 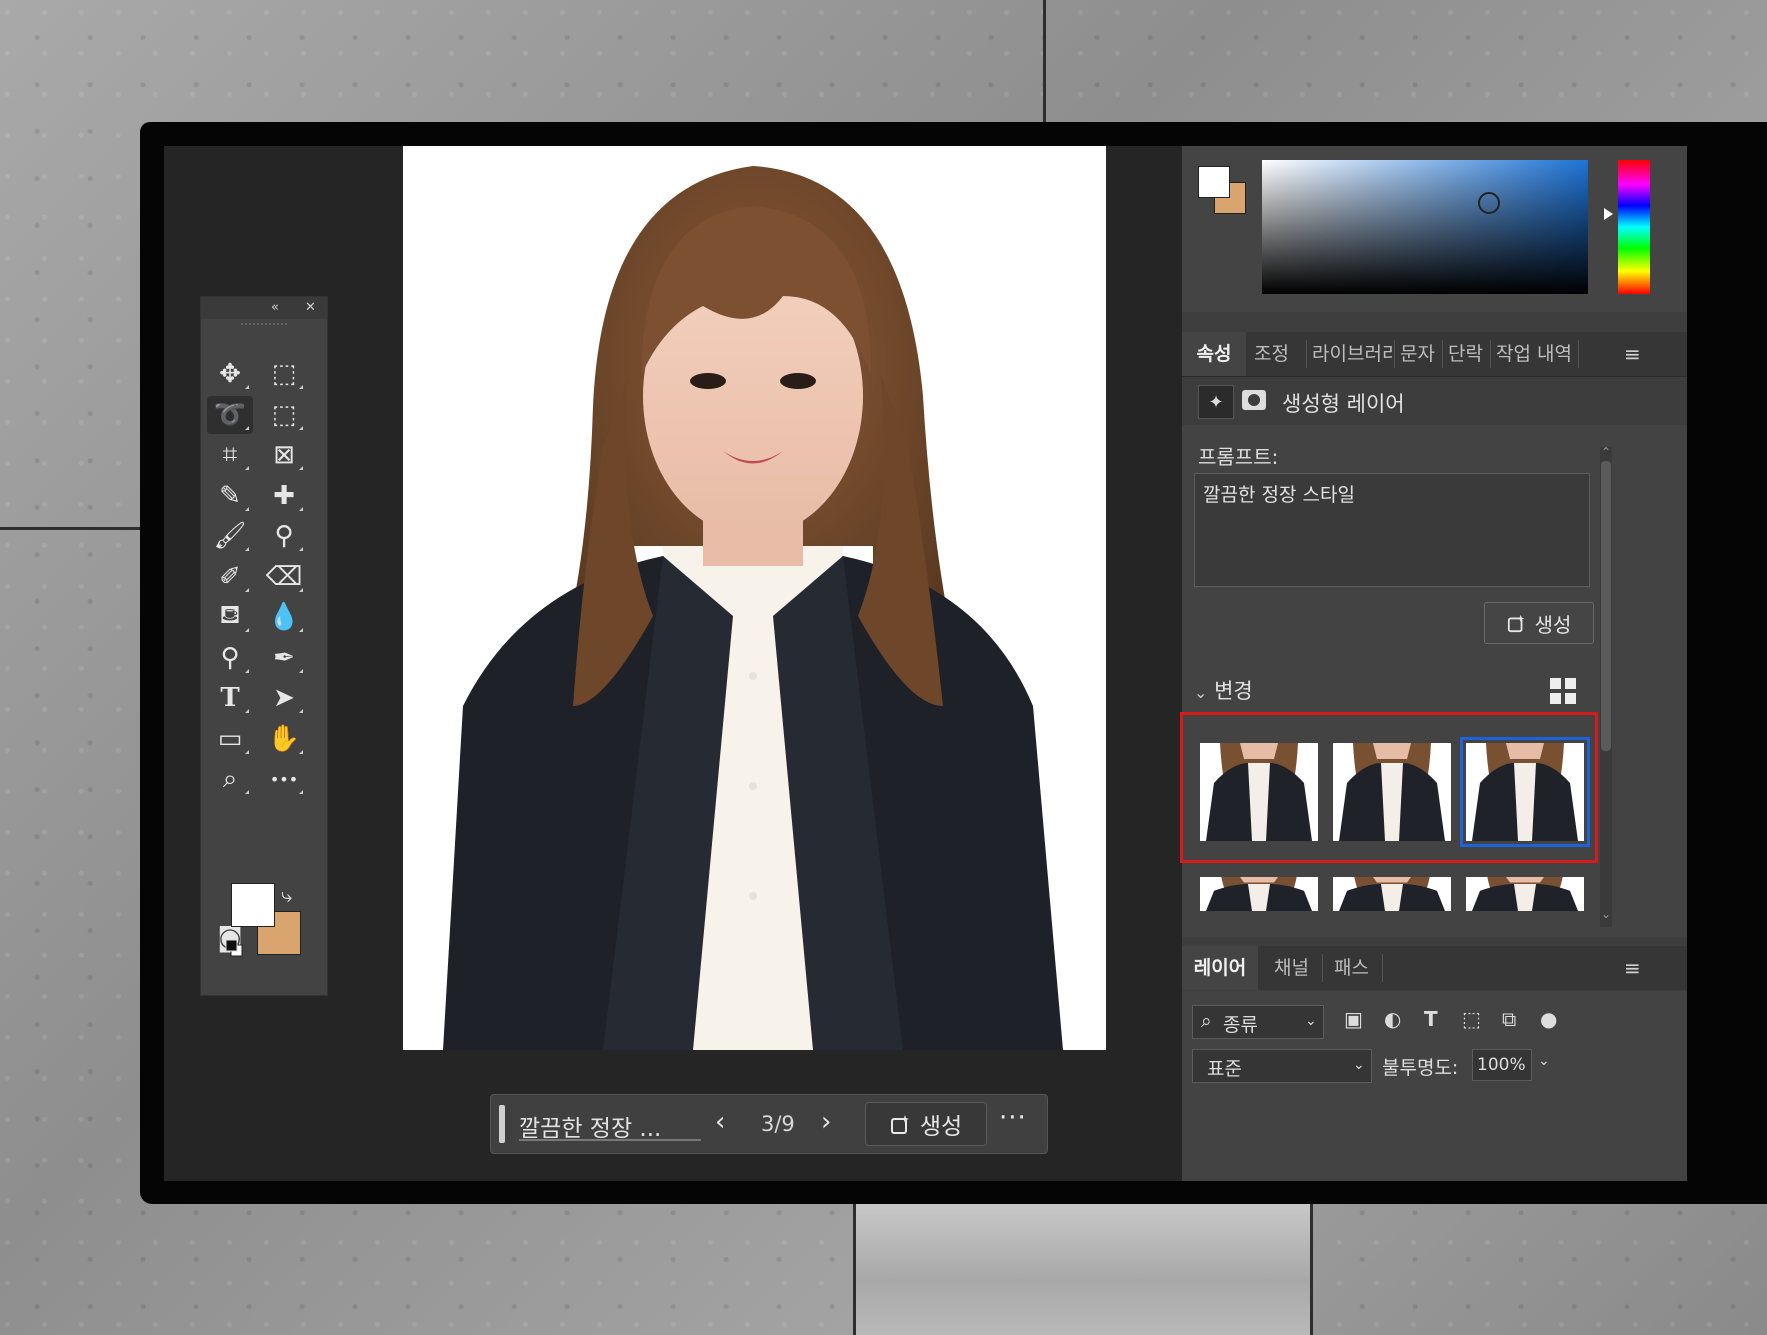 I want to click on history-brush-icon: ✐, so click(x=230, y=577).